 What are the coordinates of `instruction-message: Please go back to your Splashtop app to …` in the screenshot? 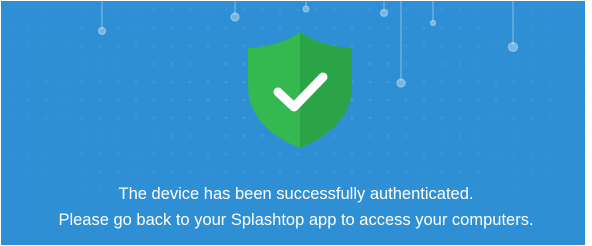 It's located at (296, 220).